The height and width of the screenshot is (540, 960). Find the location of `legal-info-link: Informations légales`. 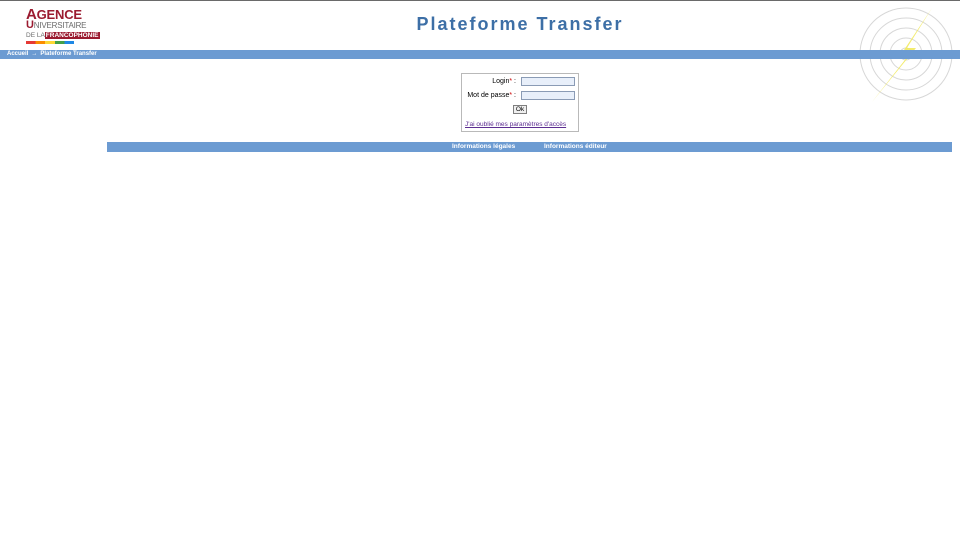

legal-info-link: Informations légales is located at coordinates (483, 147).